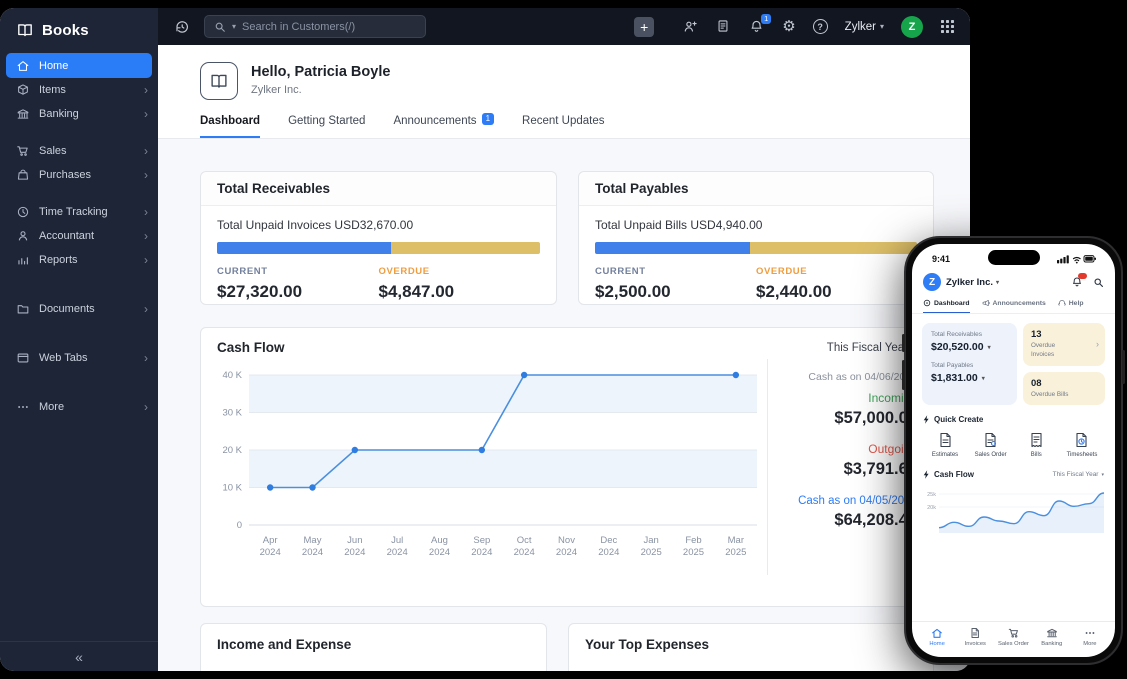 Image resolution: width=1127 pixels, height=679 pixels. I want to click on chevron-right-icon: ›, so click(146, 90).